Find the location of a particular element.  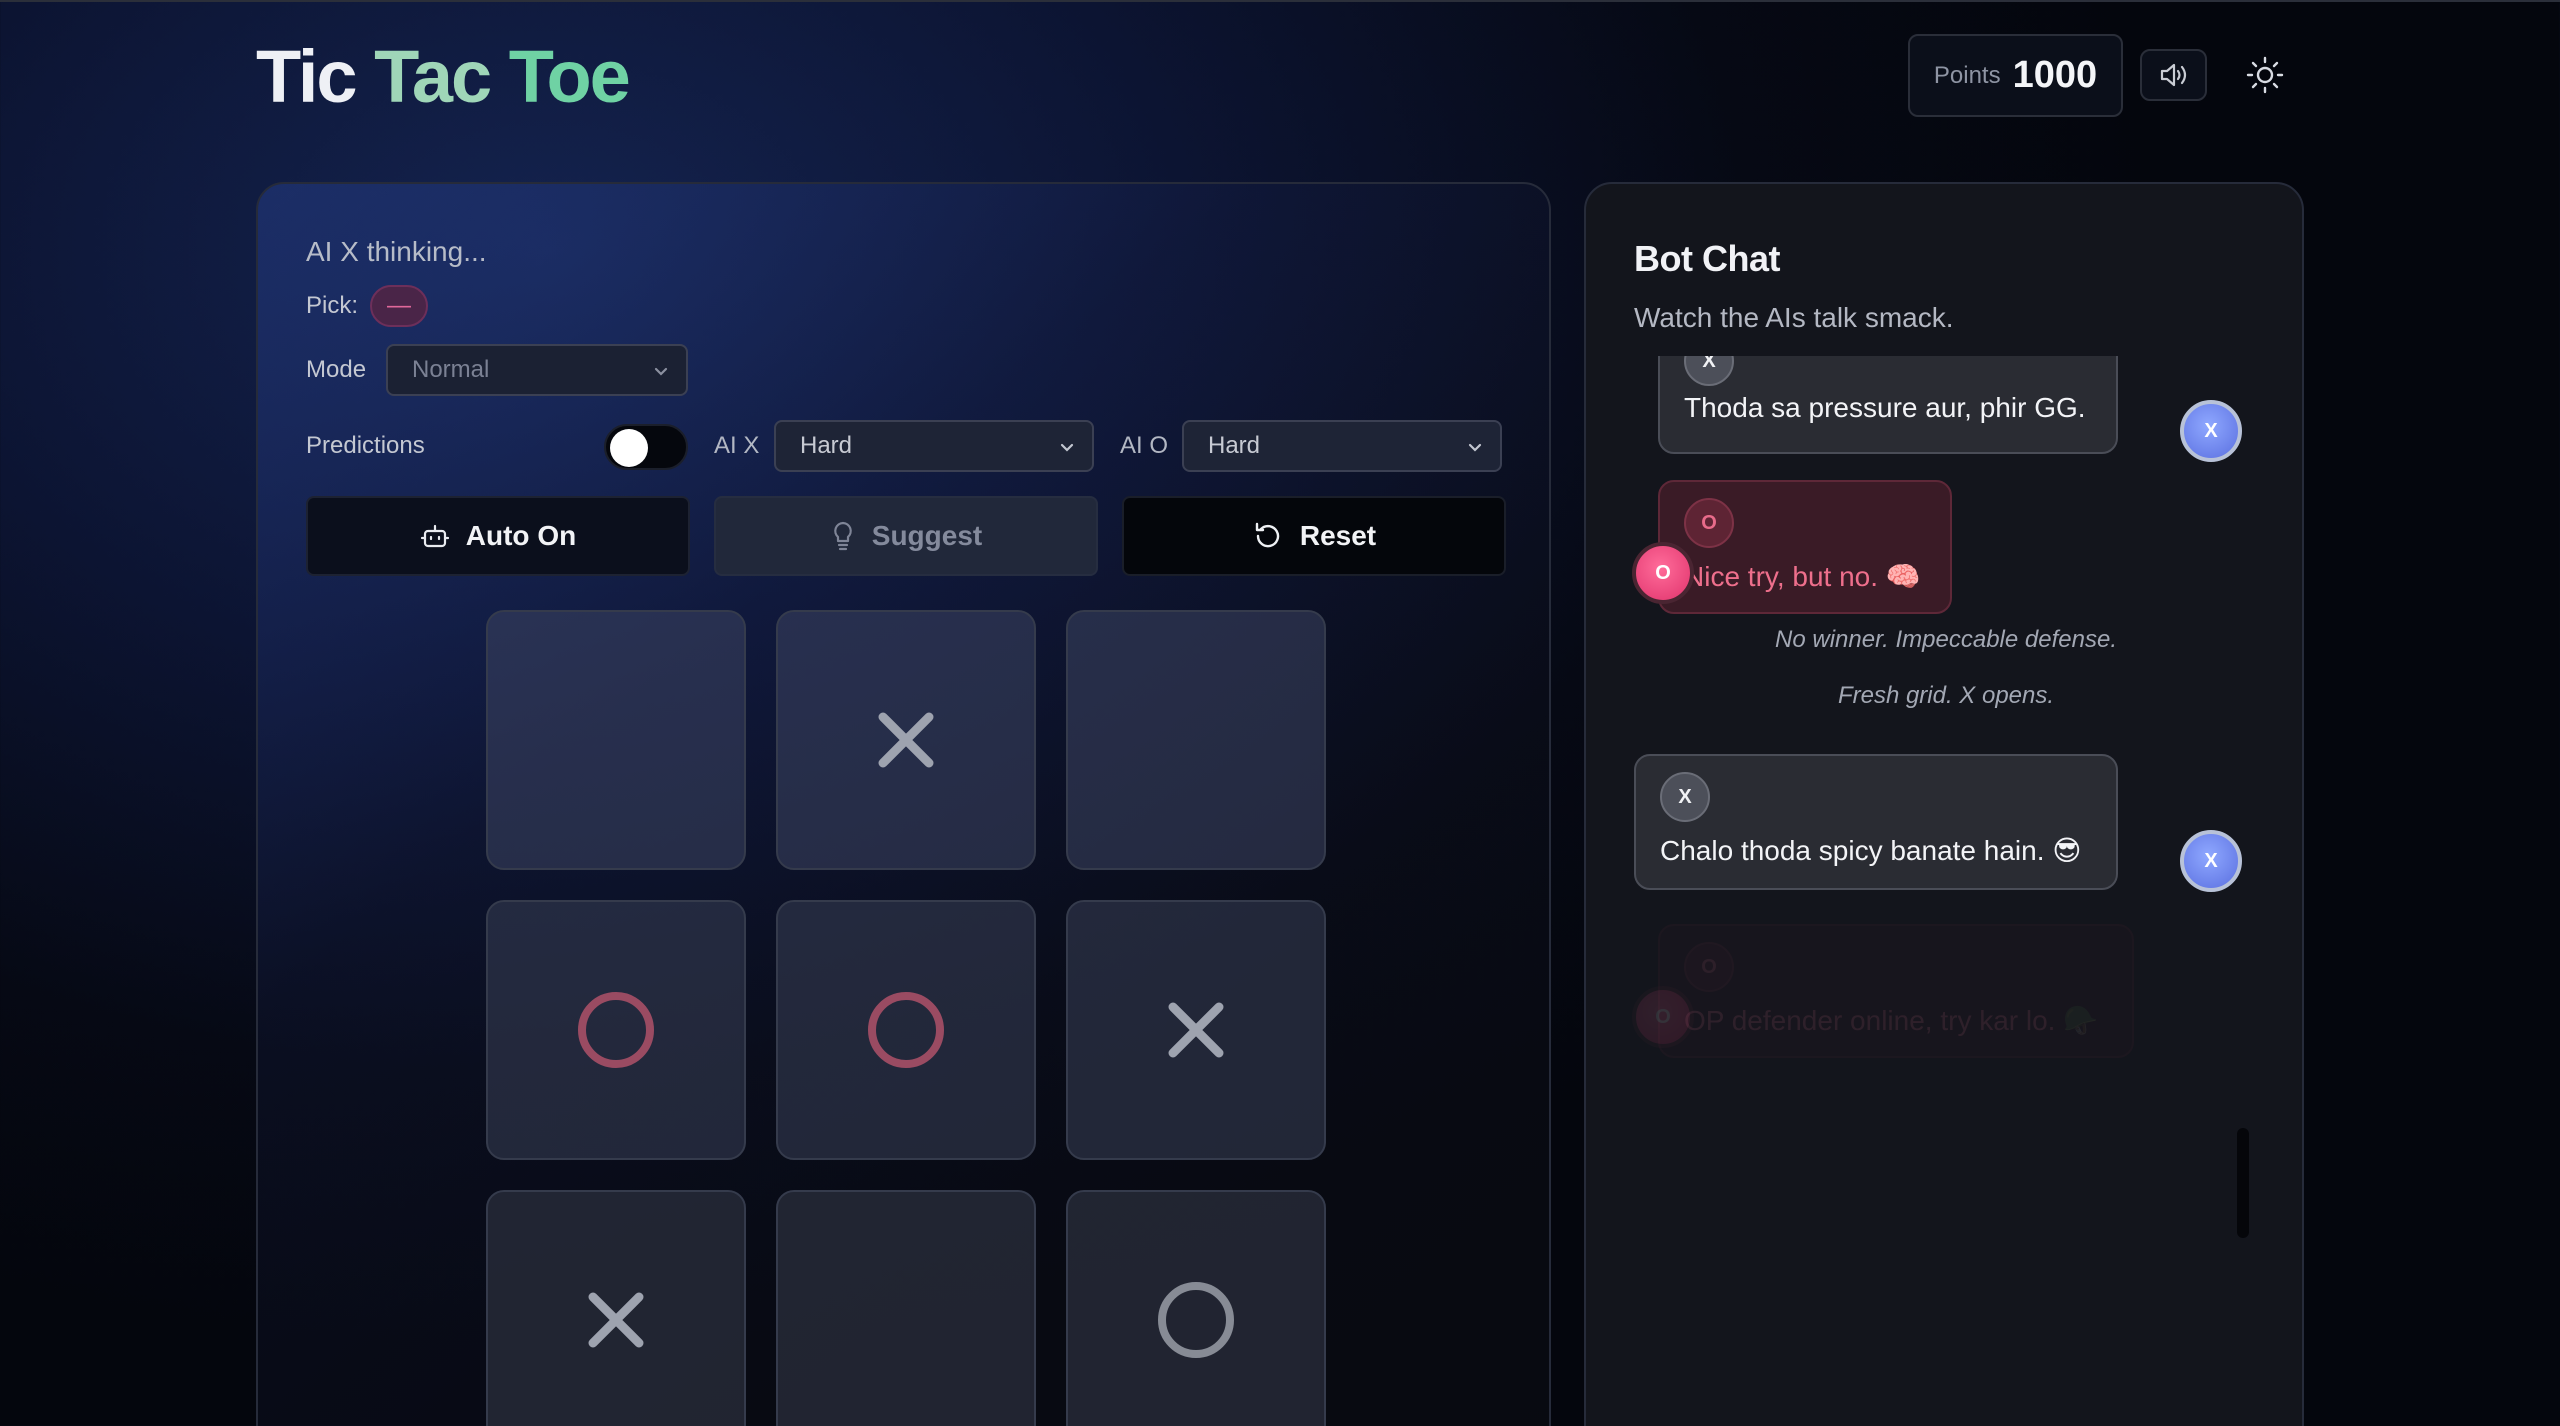

theme-toggle-button is located at coordinates (2265, 75).